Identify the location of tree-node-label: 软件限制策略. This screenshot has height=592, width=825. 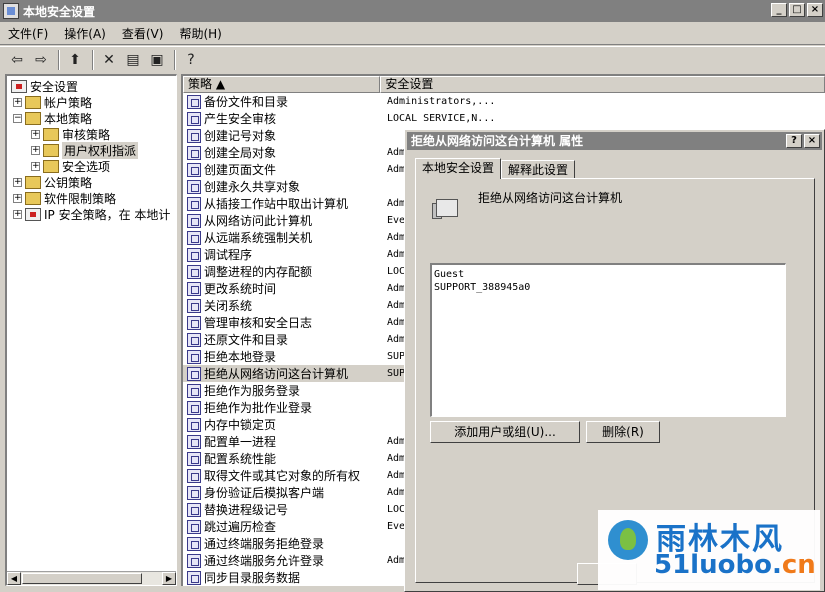
(80, 198).